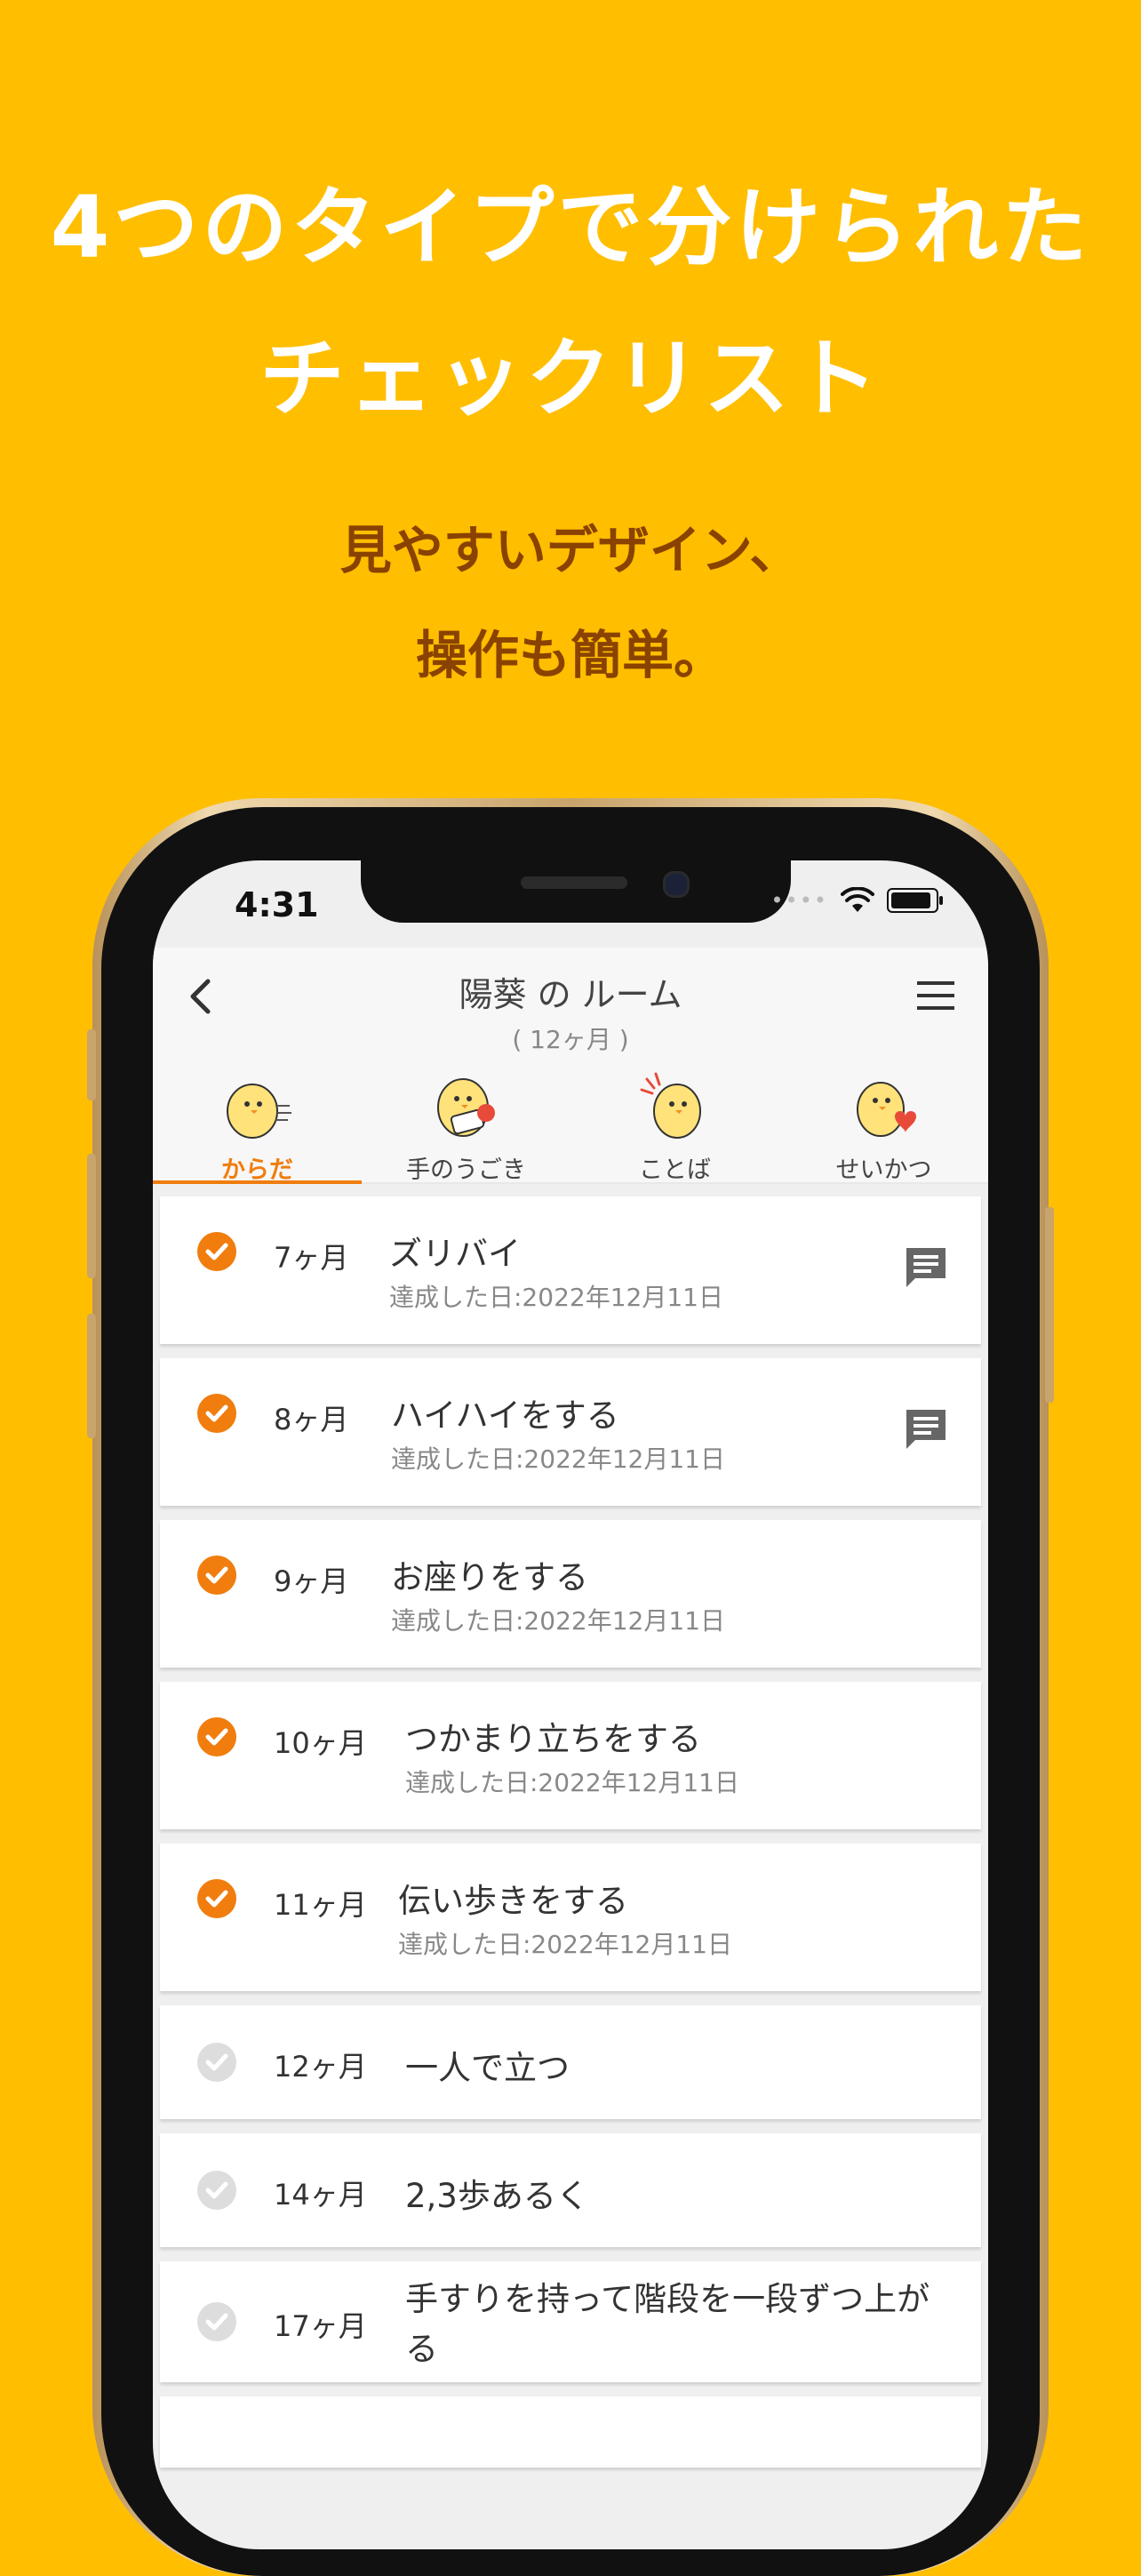 The height and width of the screenshot is (2576, 1141). I want to click on promo-subtitle-1: 見やすいデザイン、, so click(570, 550).